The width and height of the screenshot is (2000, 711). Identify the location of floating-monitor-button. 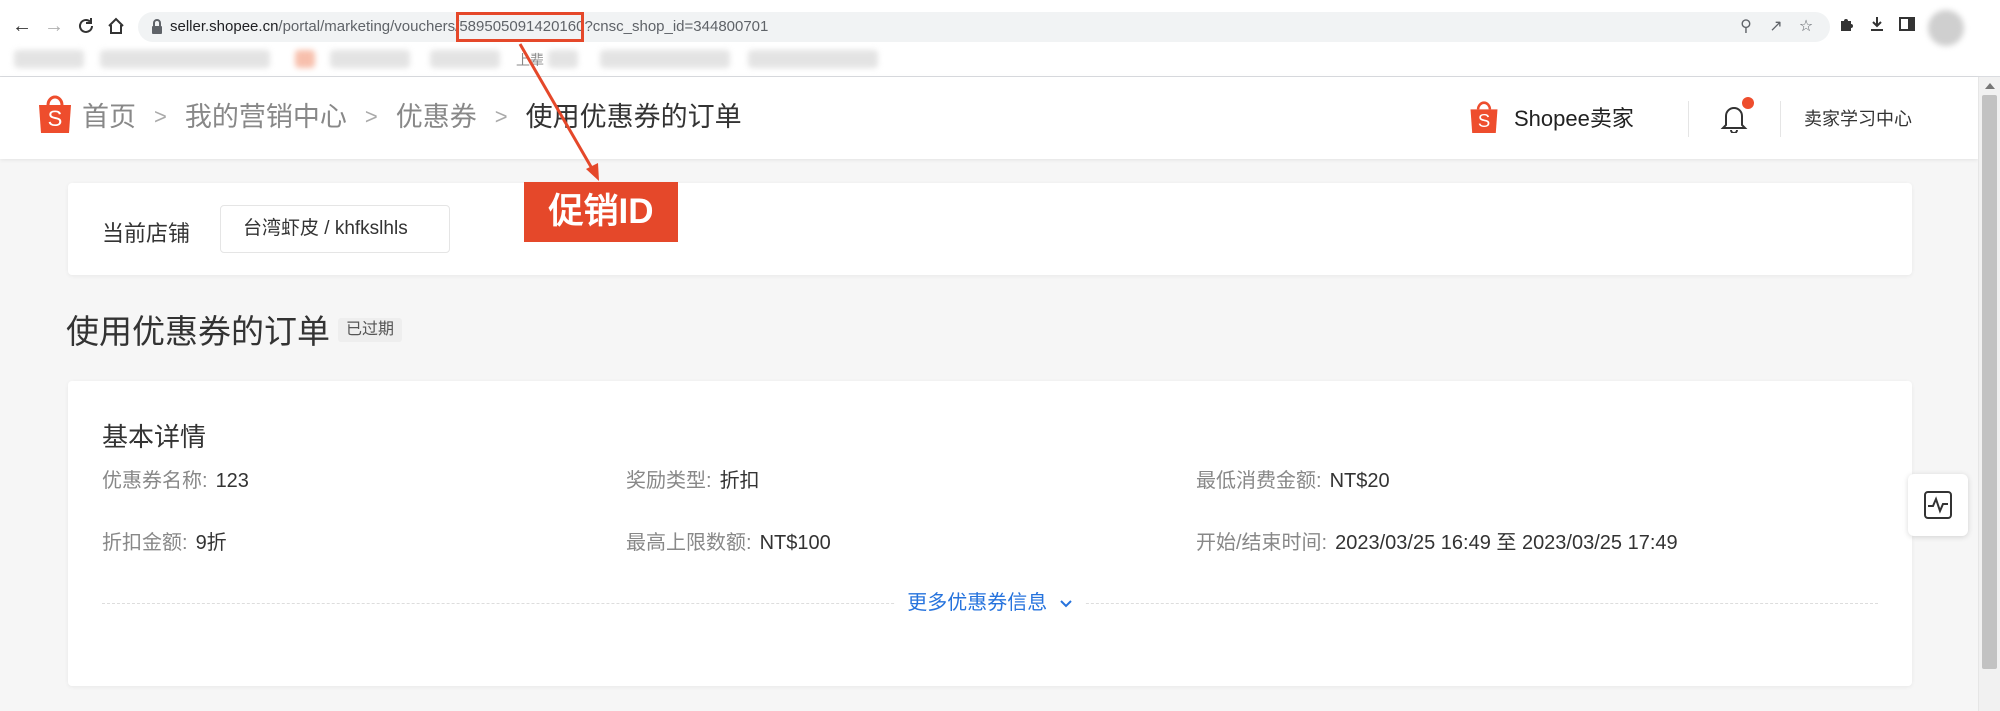
(1938, 505).